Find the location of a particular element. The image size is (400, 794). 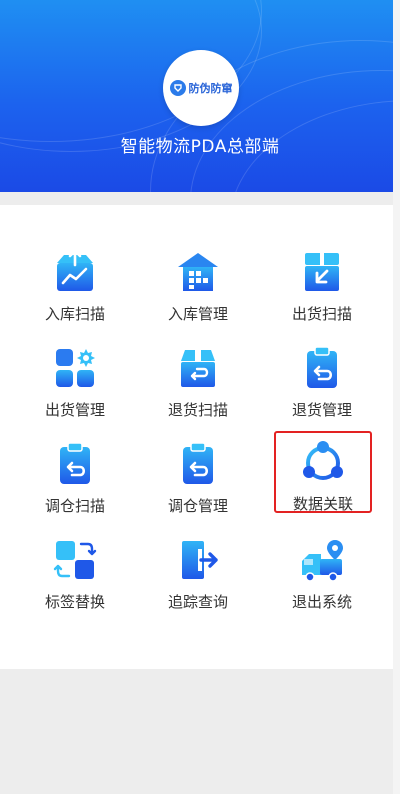

logo-text: 防伪防窜 is located at coordinates (210, 88).